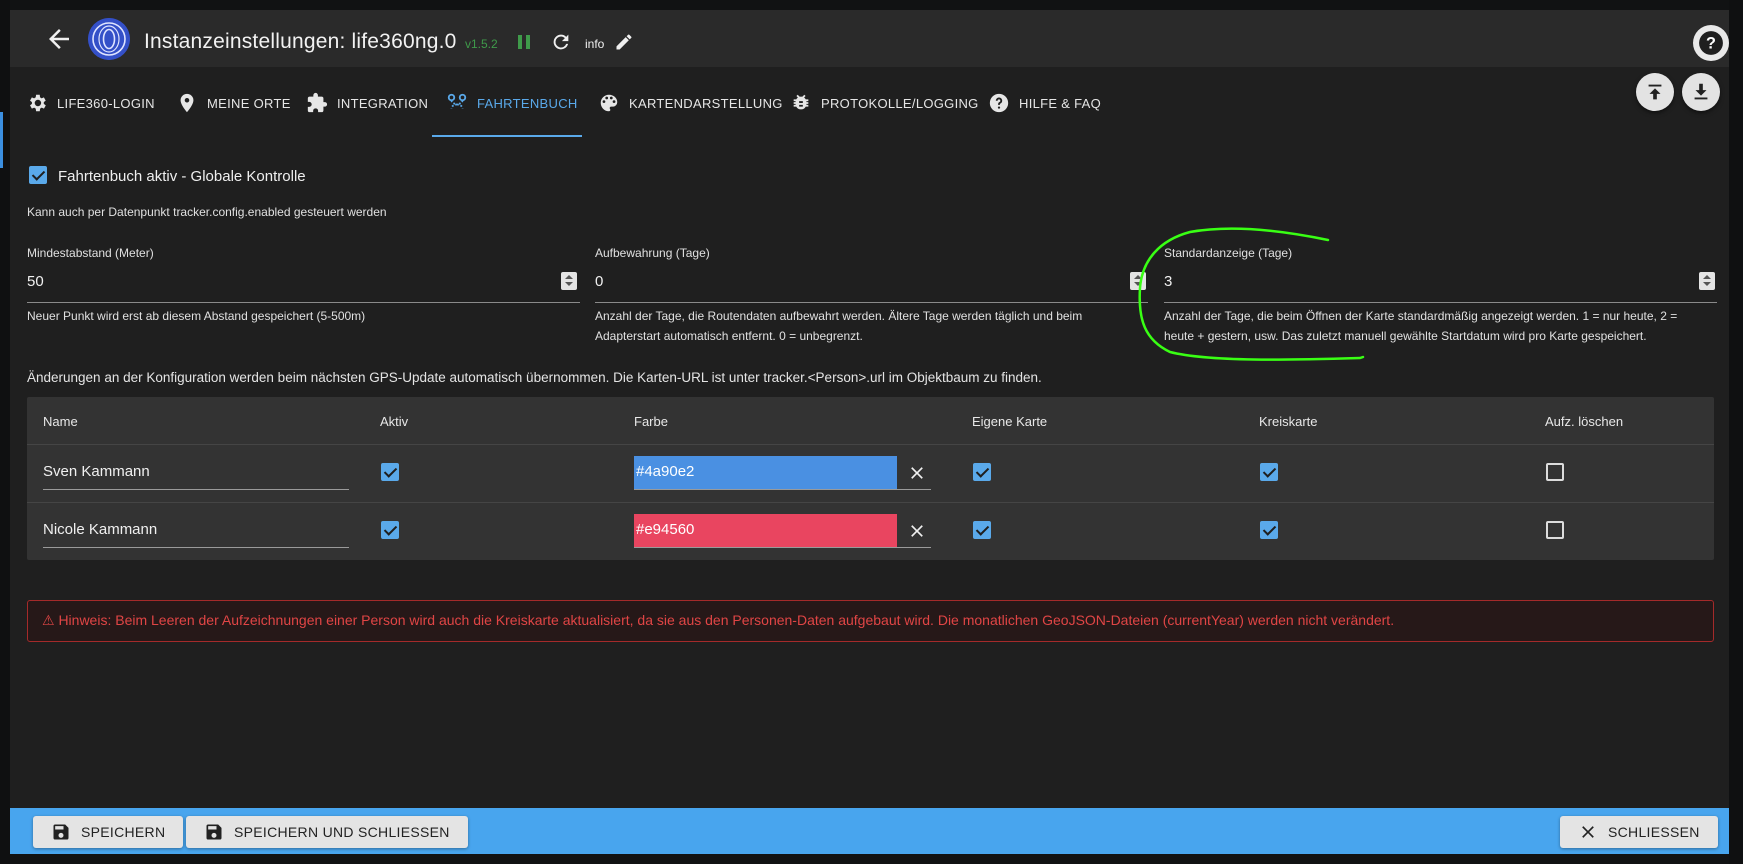  Describe the element at coordinates (196, 476) in the screenshot. I see `person-name-input: Sven Kammann` at that location.